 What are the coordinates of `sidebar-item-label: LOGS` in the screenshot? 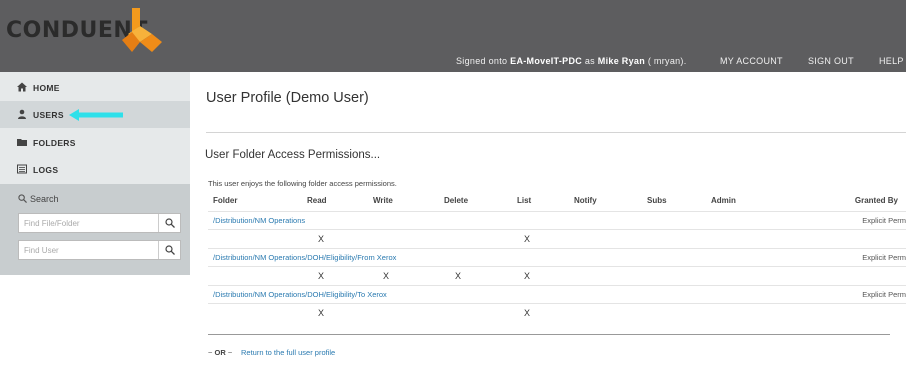 It's located at (46, 170).